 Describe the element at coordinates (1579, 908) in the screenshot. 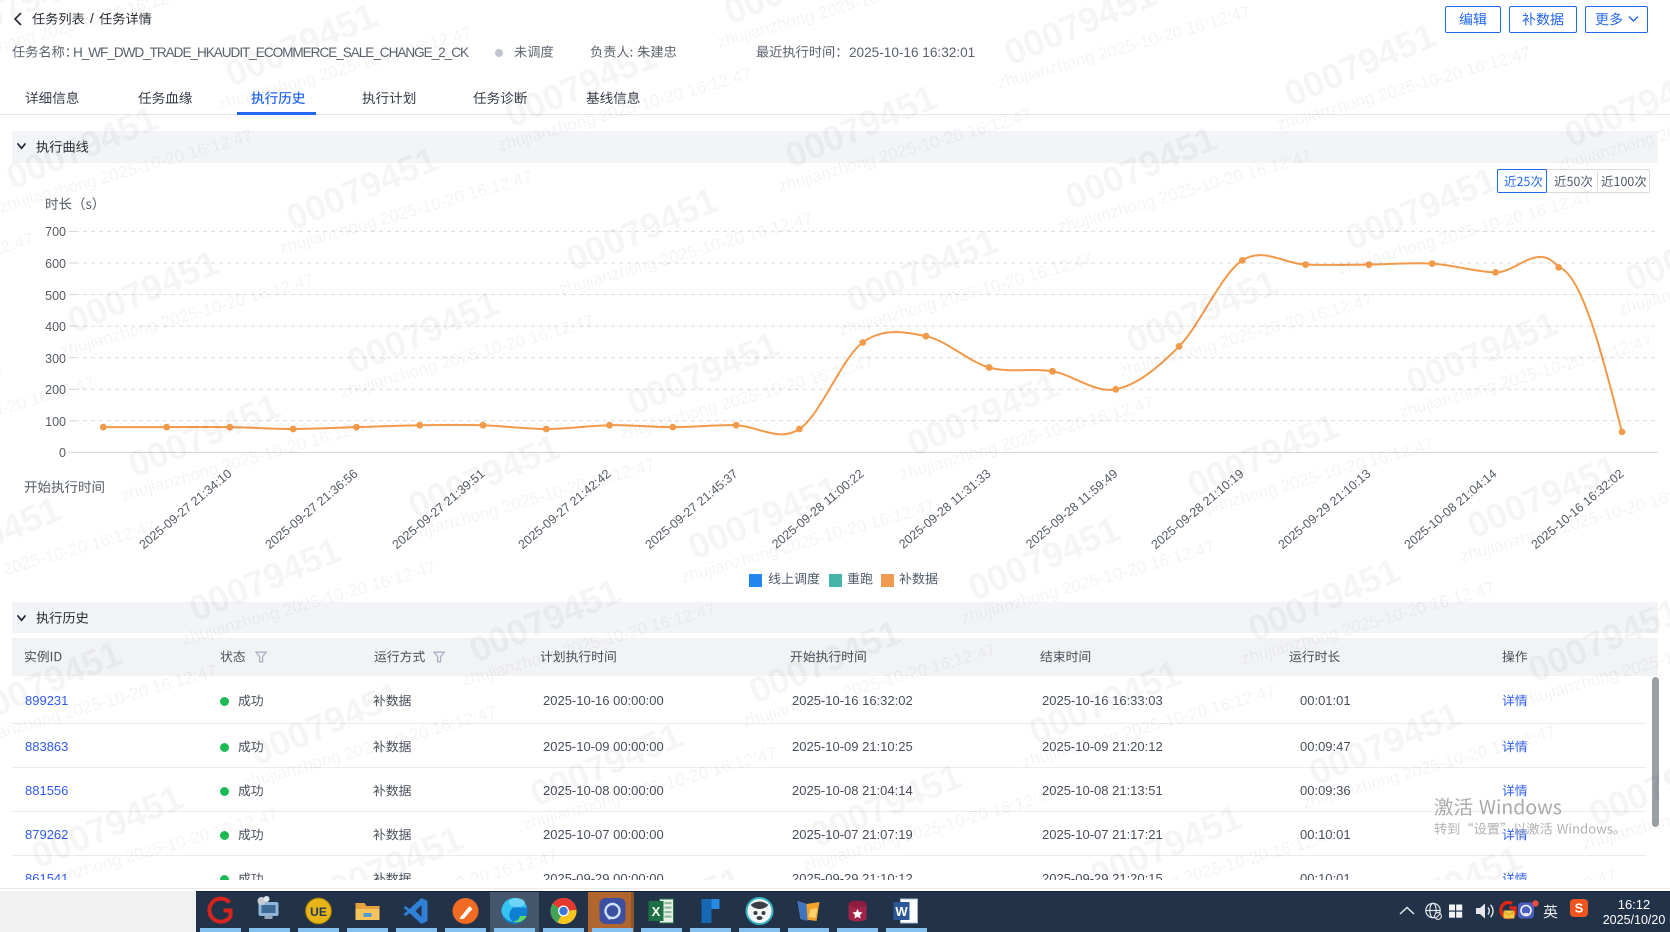

I see `svg-text: S` at that location.